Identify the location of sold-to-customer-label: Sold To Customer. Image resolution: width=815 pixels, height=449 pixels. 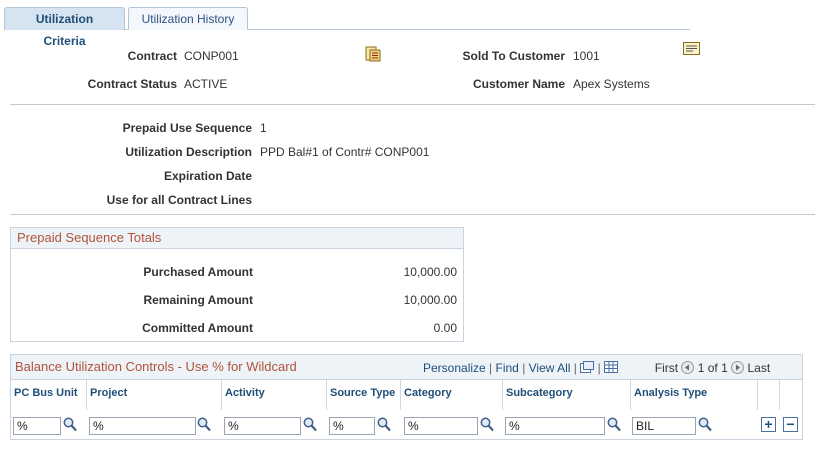
(513, 56).